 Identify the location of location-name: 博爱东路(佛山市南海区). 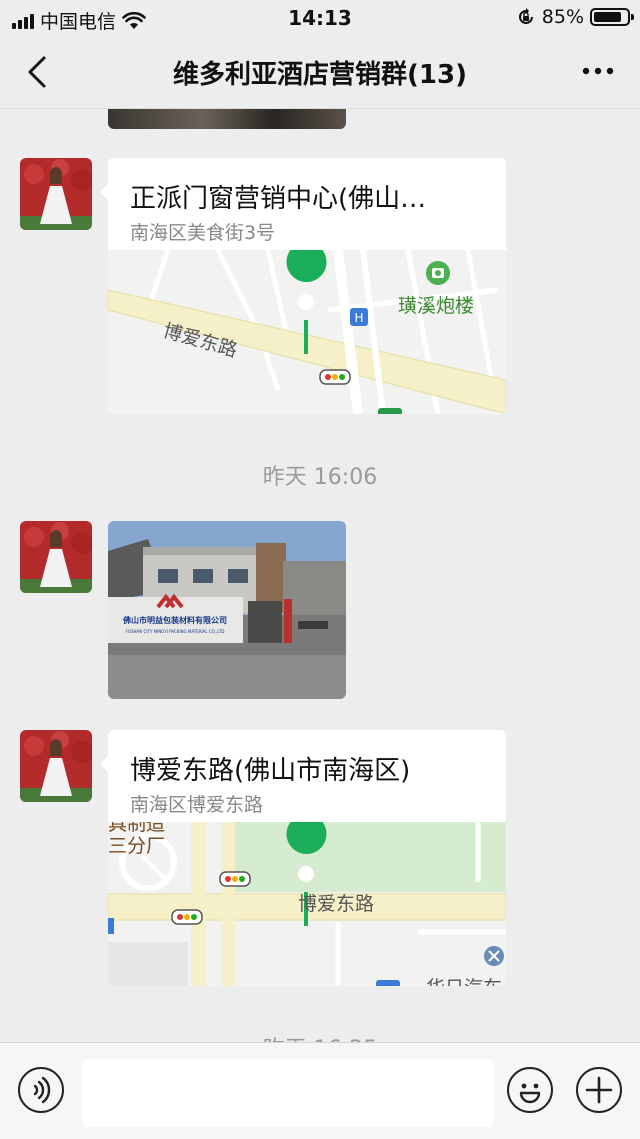
(270, 771).